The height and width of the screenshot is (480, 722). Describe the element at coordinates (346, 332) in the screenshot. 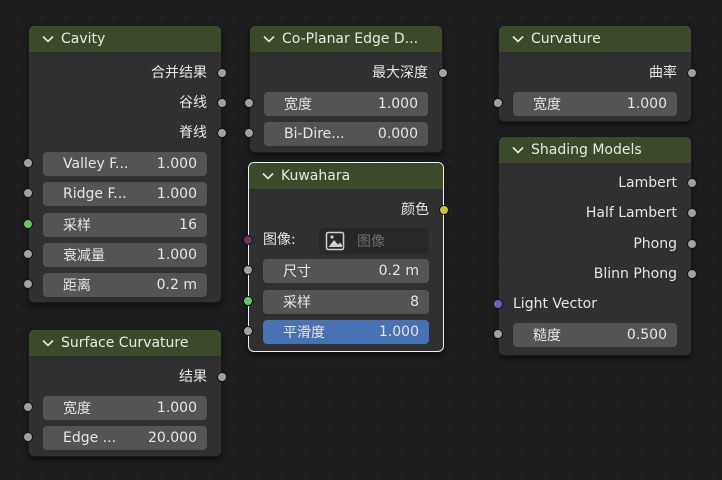

I see `smoothness-field: 平滑度 1.000` at that location.